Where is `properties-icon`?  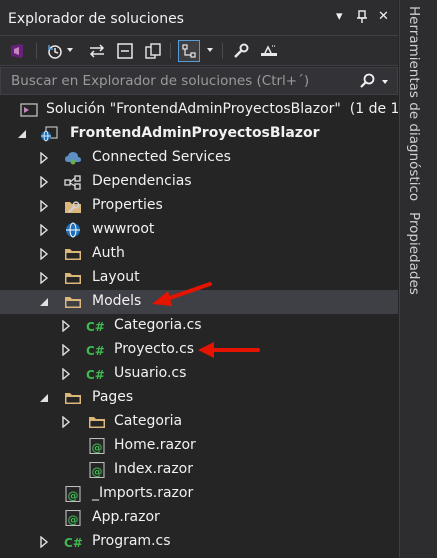 properties-icon is located at coordinates (73, 207).